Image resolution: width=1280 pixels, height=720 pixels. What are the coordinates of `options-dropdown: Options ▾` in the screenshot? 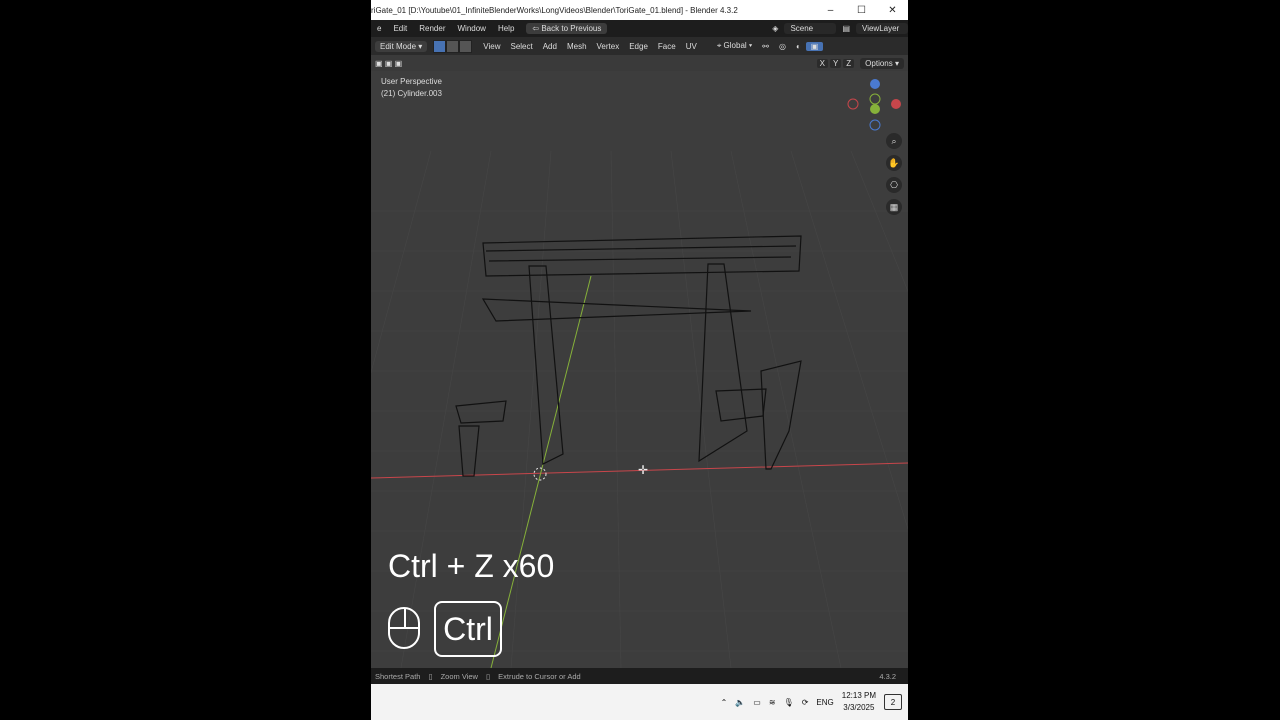 It's located at (882, 63).